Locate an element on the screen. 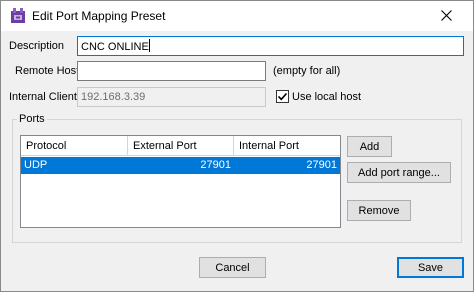 The height and width of the screenshot is (292, 474). window-title: Edit Port Mapping Preset is located at coordinates (99, 16).